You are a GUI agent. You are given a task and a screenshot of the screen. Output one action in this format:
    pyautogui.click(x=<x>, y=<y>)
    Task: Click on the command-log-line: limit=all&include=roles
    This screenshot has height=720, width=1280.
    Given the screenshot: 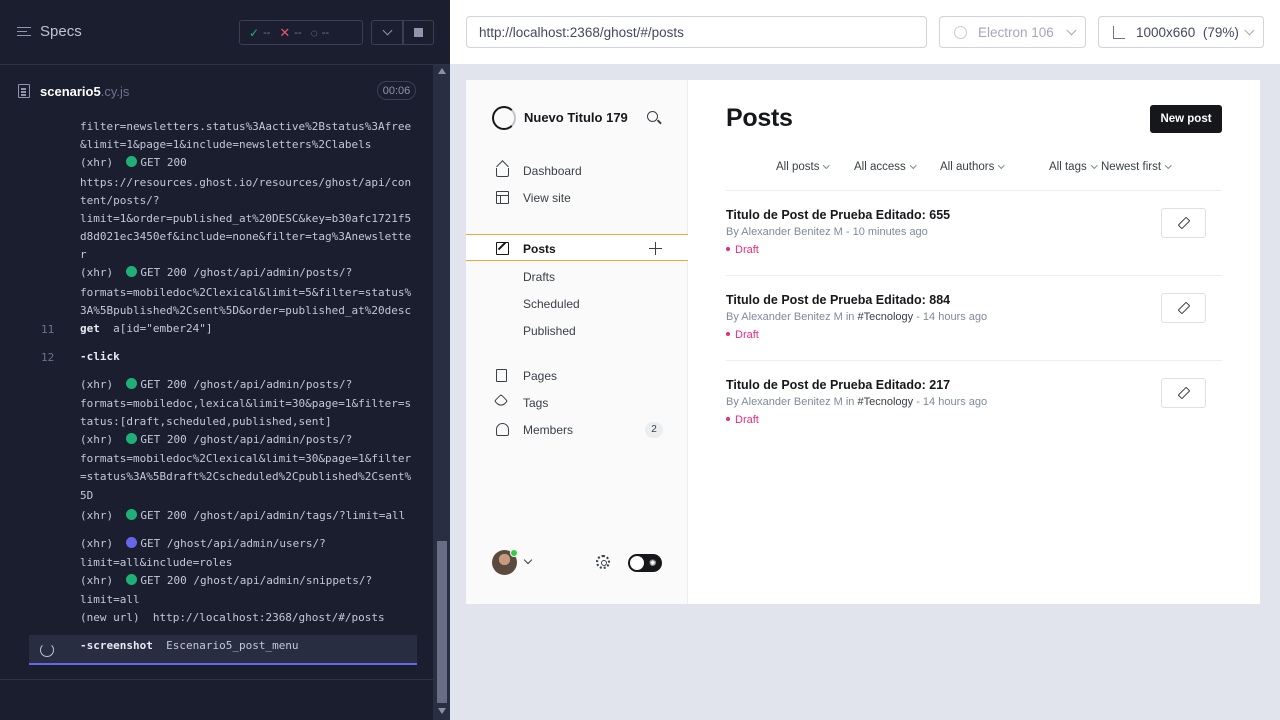 What is the action you would take?
    pyautogui.click(x=156, y=563)
    